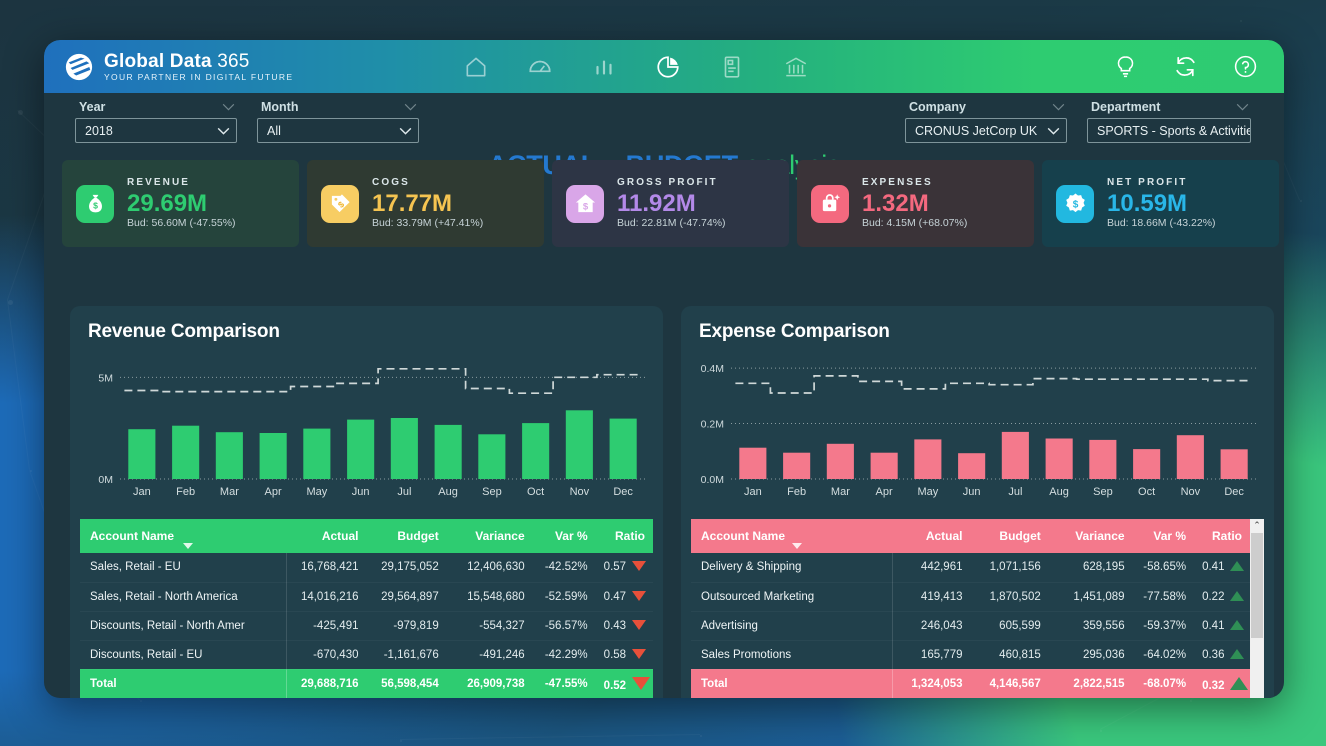  I want to click on cell-var-pct: -52.59%, so click(564, 597).